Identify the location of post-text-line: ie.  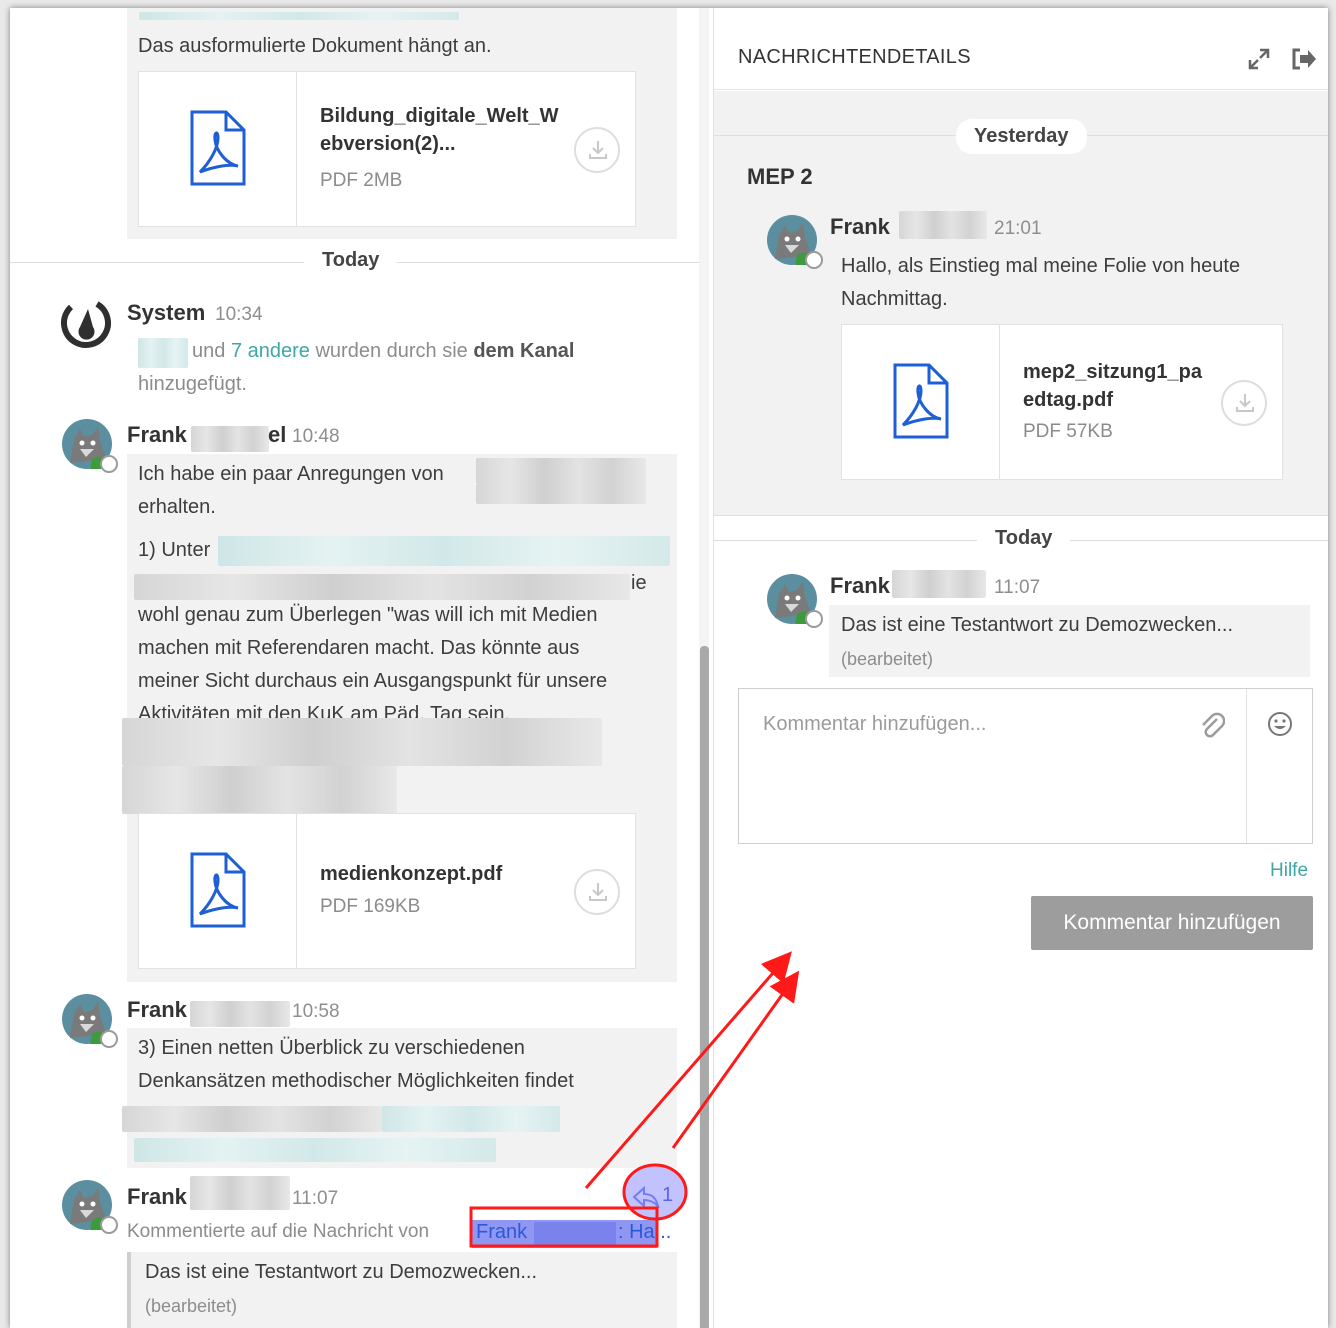
(639, 583).